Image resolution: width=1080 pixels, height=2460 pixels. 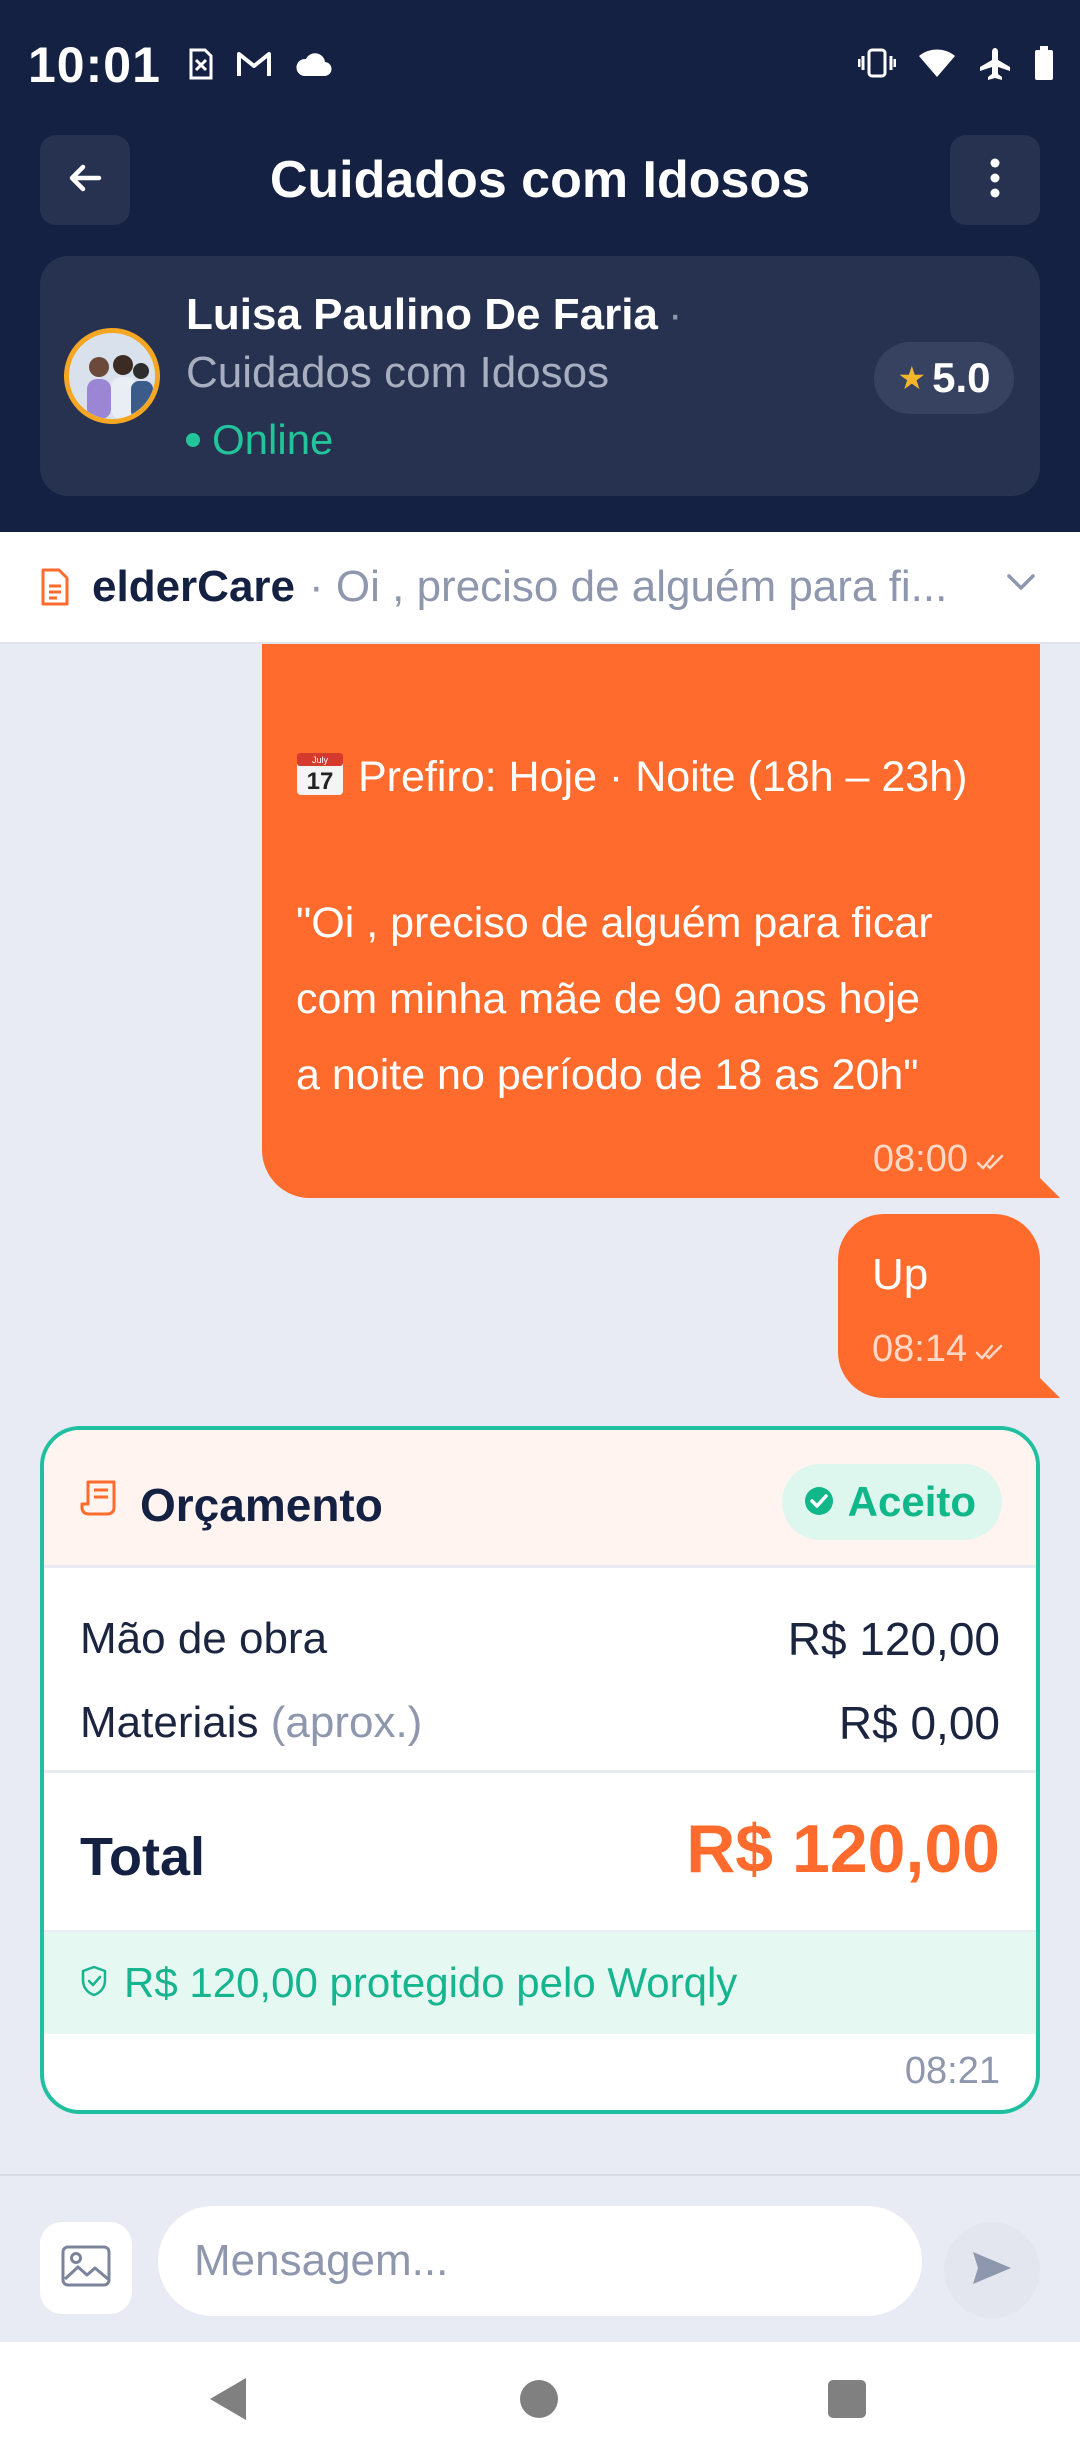 I want to click on protection-notice: R$ 120,00 protegido pelo Worqly, so click(x=540, y=1983).